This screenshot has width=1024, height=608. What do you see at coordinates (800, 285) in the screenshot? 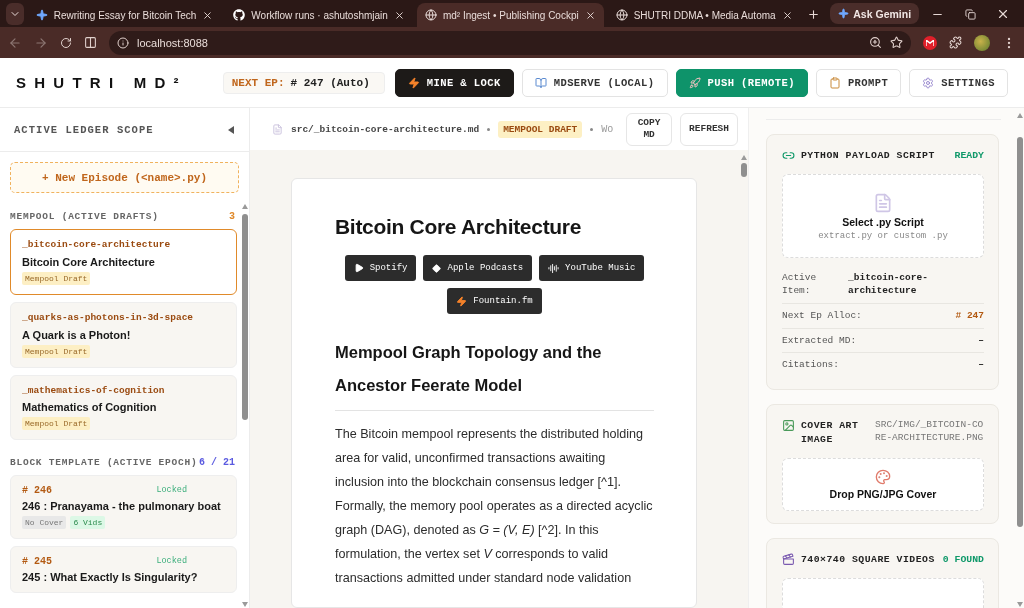
I see `field-label: Active Item:` at bounding box center [800, 285].